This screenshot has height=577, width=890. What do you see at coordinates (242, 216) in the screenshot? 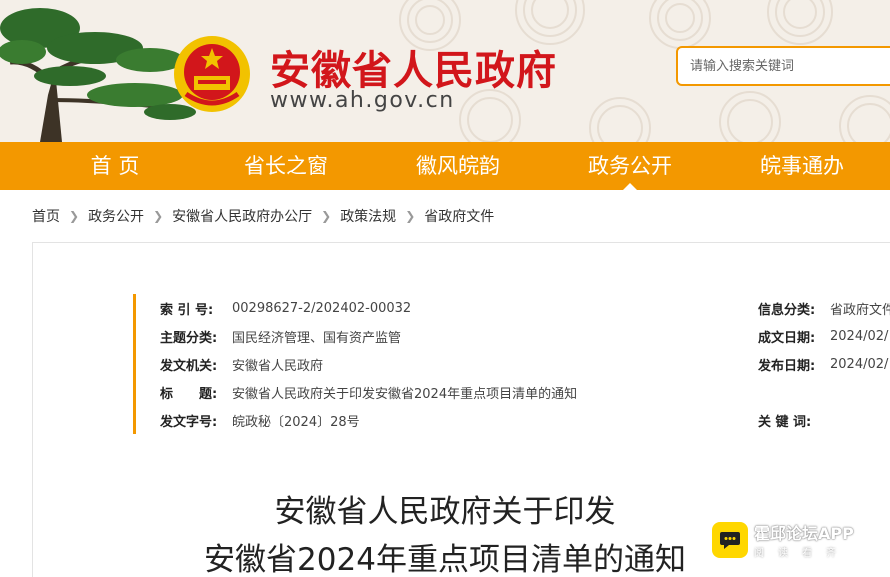
I see `breadcrumb-general-office: 安徽省人民政府办公厅` at bounding box center [242, 216].